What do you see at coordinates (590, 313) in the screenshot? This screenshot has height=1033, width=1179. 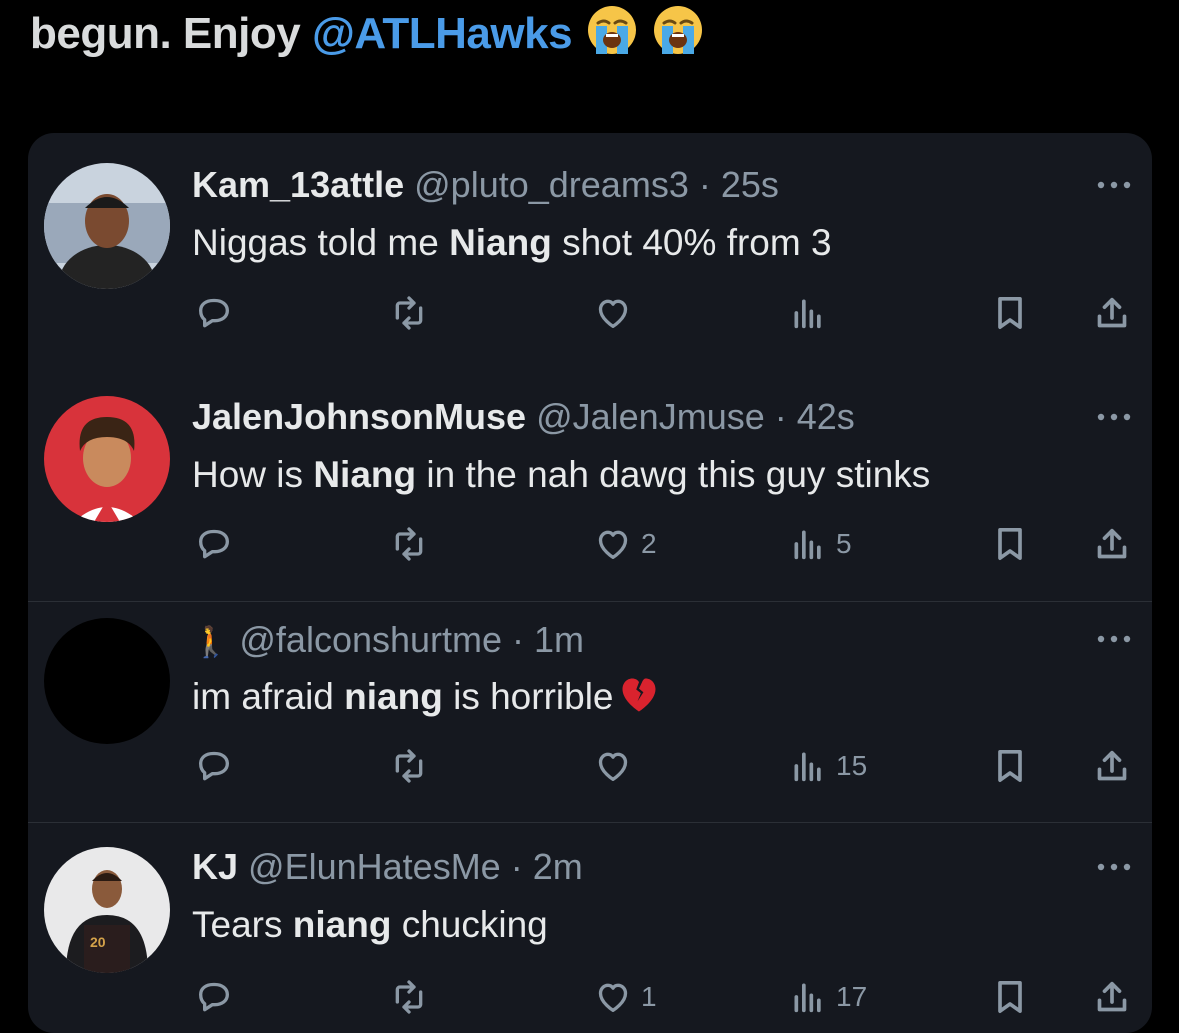 I see `action-bar` at bounding box center [590, 313].